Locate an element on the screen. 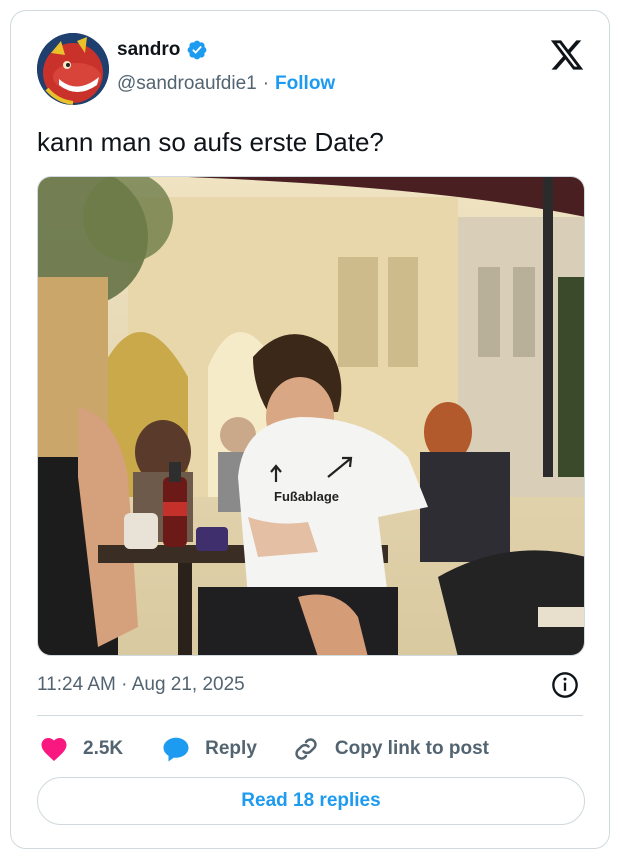 The image size is (620, 859). handle-row: @sandroaufdie1 · Follow is located at coordinates (226, 84).